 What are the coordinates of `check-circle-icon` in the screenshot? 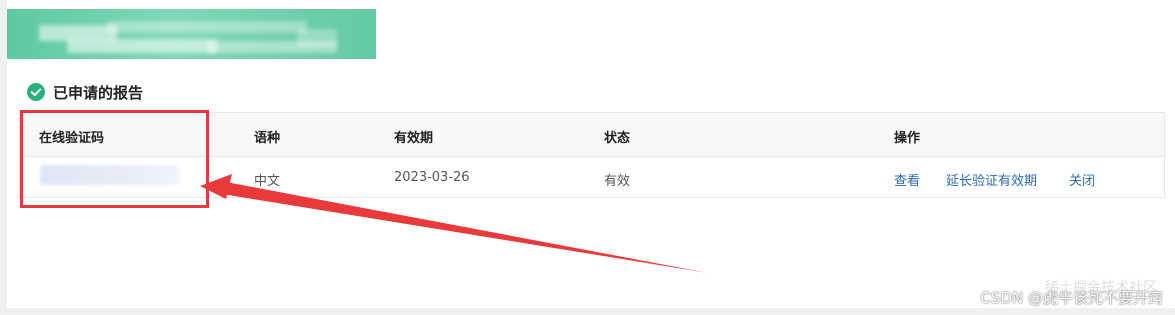 It's located at (36, 92).